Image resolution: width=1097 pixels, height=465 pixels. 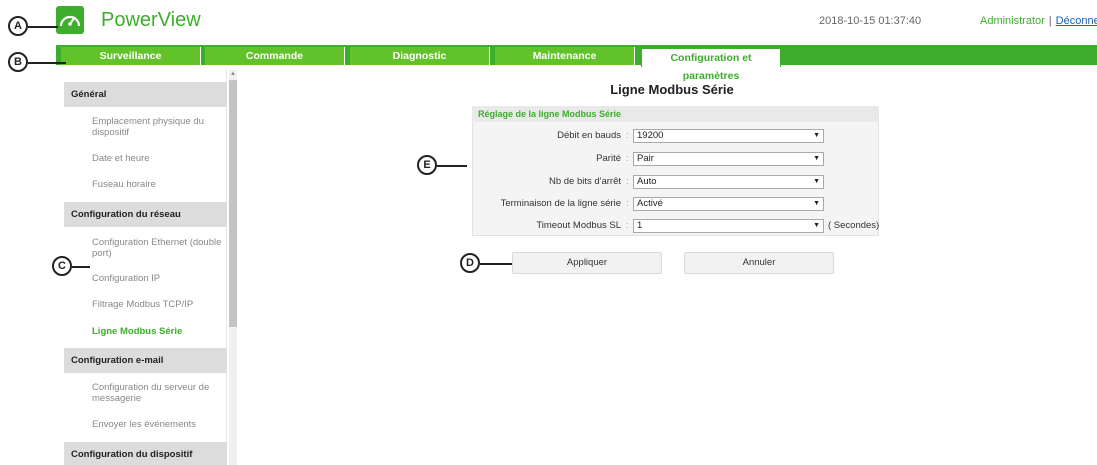 I want to click on baud-rate-select: 19200 ▼, so click(x=728, y=136).